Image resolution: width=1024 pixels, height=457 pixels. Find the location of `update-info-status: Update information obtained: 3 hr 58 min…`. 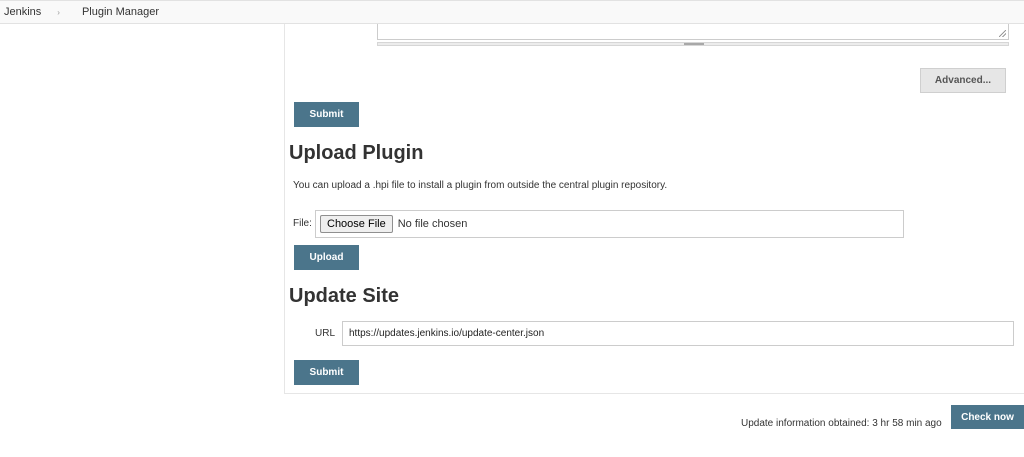

update-info-status: Update information obtained: 3 hr 58 min… is located at coordinates (841, 423).